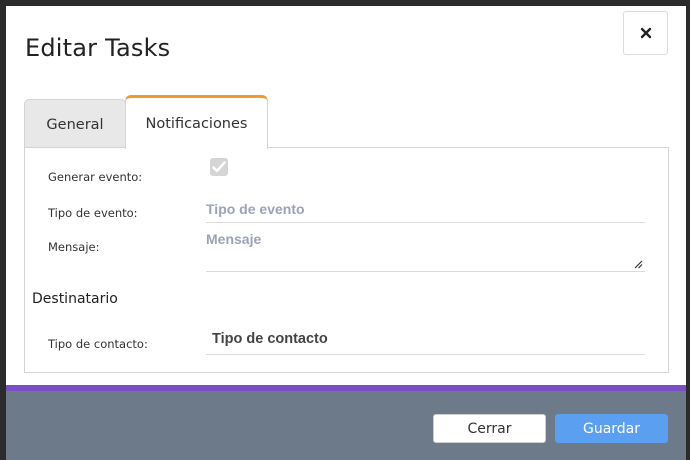 The height and width of the screenshot is (460, 690). Describe the element at coordinates (346, 121) in the screenshot. I see `tab-bar: General Notificaciones` at that location.